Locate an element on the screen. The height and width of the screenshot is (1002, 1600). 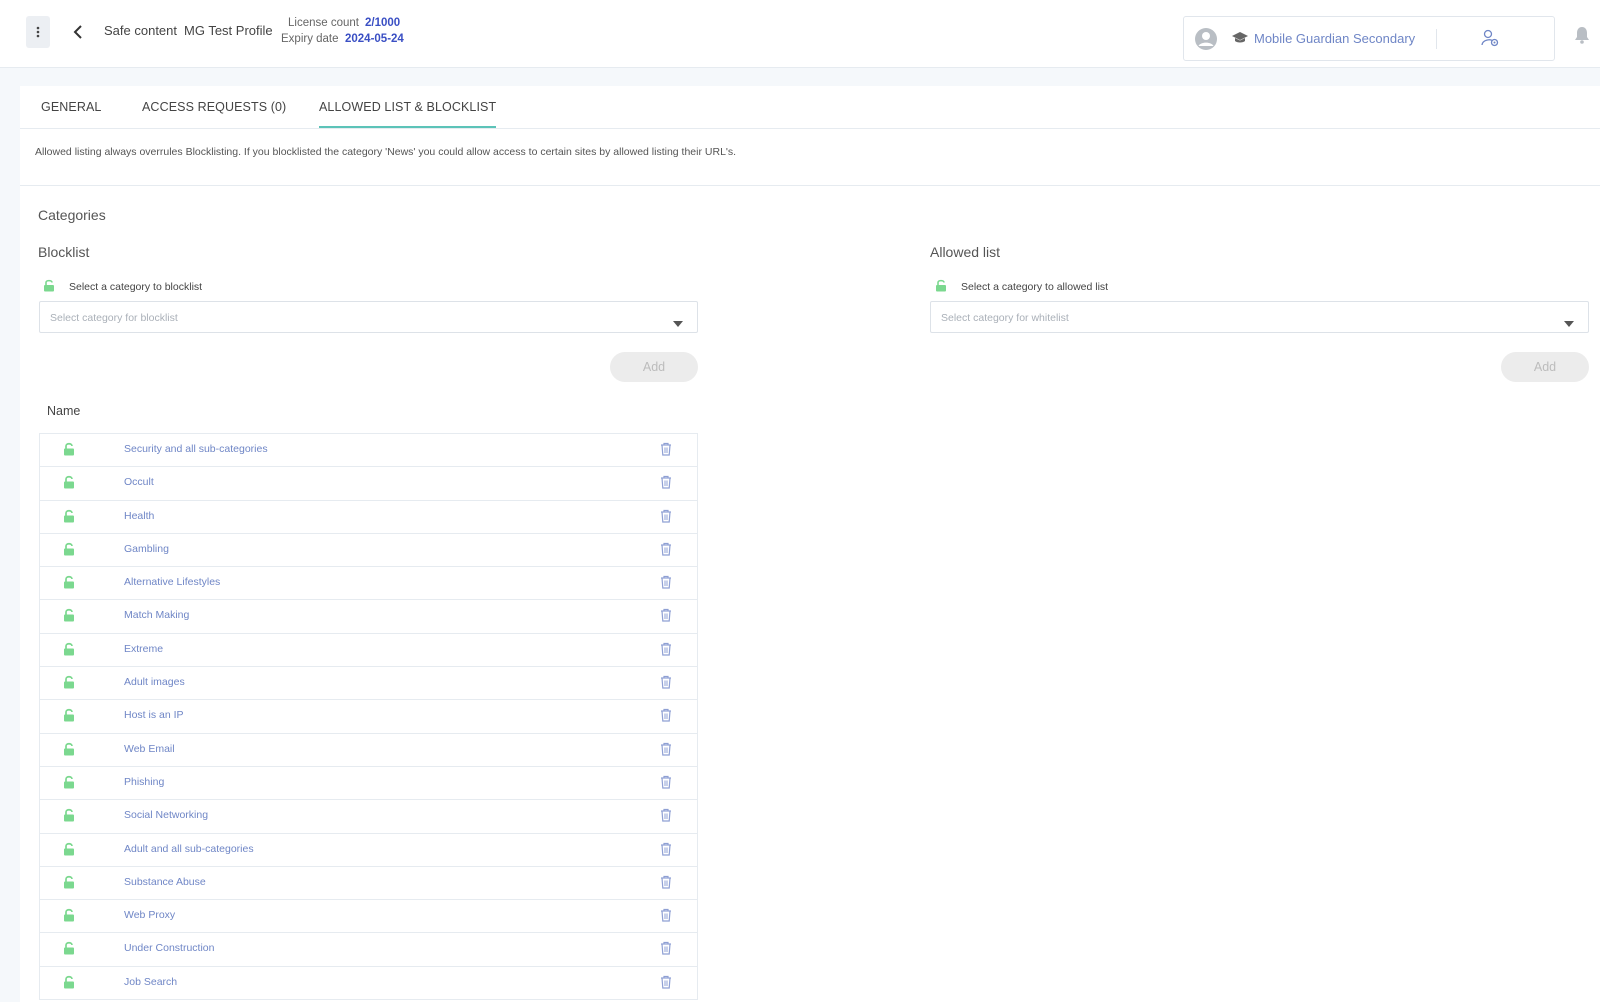
table-row: Substance Abuse is located at coordinates (368, 884).